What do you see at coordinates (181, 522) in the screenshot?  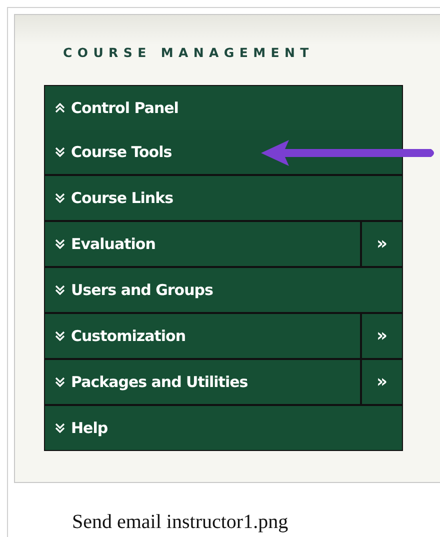 I see `image-caption: Send email instructor1.png` at bounding box center [181, 522].